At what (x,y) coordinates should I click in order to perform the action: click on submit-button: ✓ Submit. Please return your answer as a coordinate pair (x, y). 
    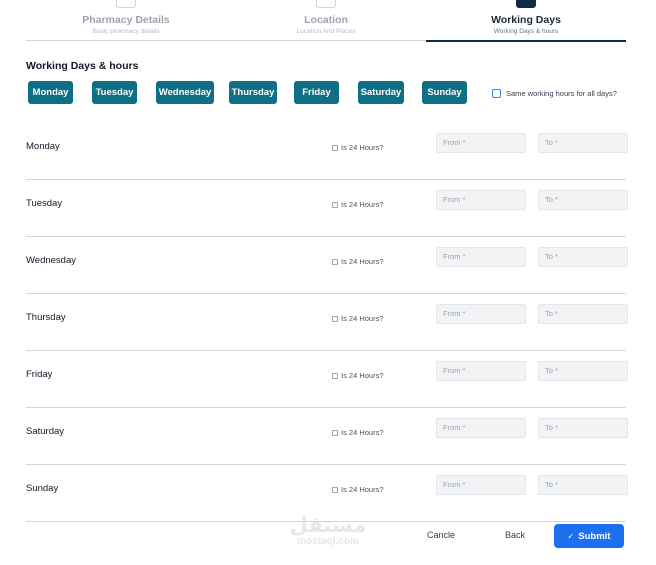
    Looking at the image, I should click on (589, 536).